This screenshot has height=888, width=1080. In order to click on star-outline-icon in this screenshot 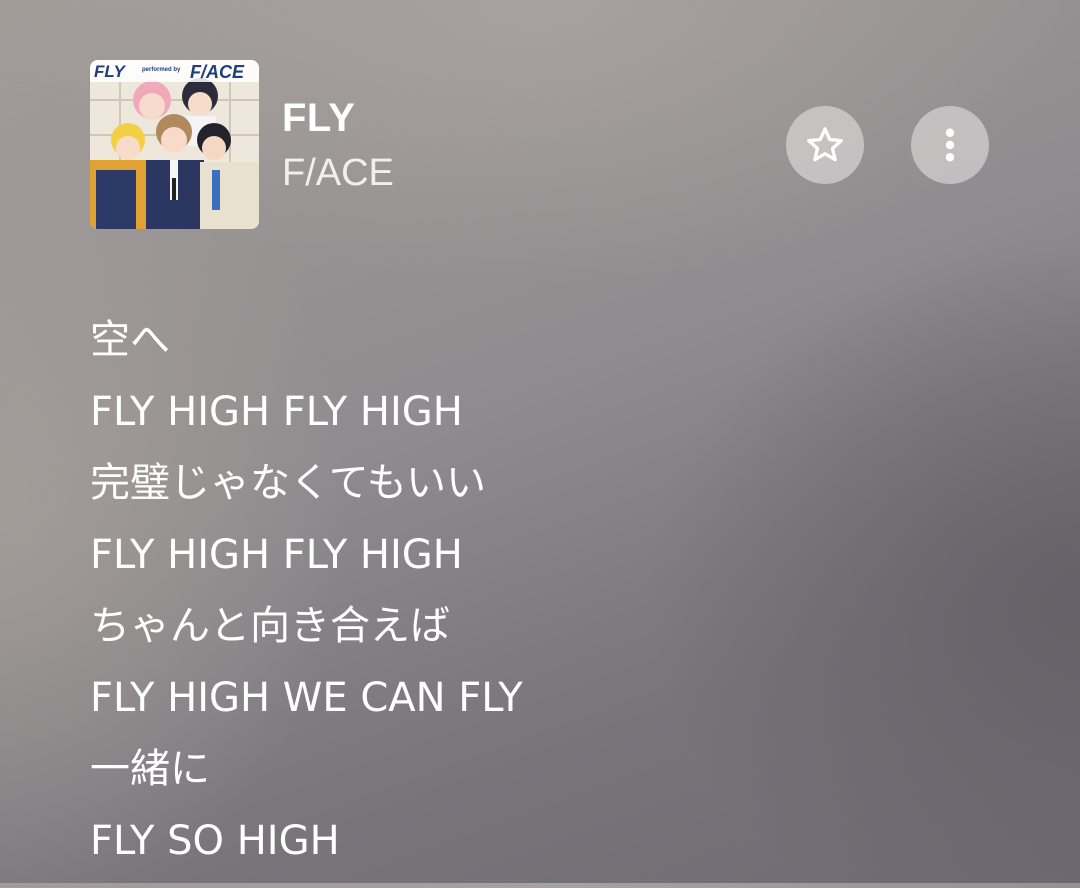, I will do `click(825, 145)`.